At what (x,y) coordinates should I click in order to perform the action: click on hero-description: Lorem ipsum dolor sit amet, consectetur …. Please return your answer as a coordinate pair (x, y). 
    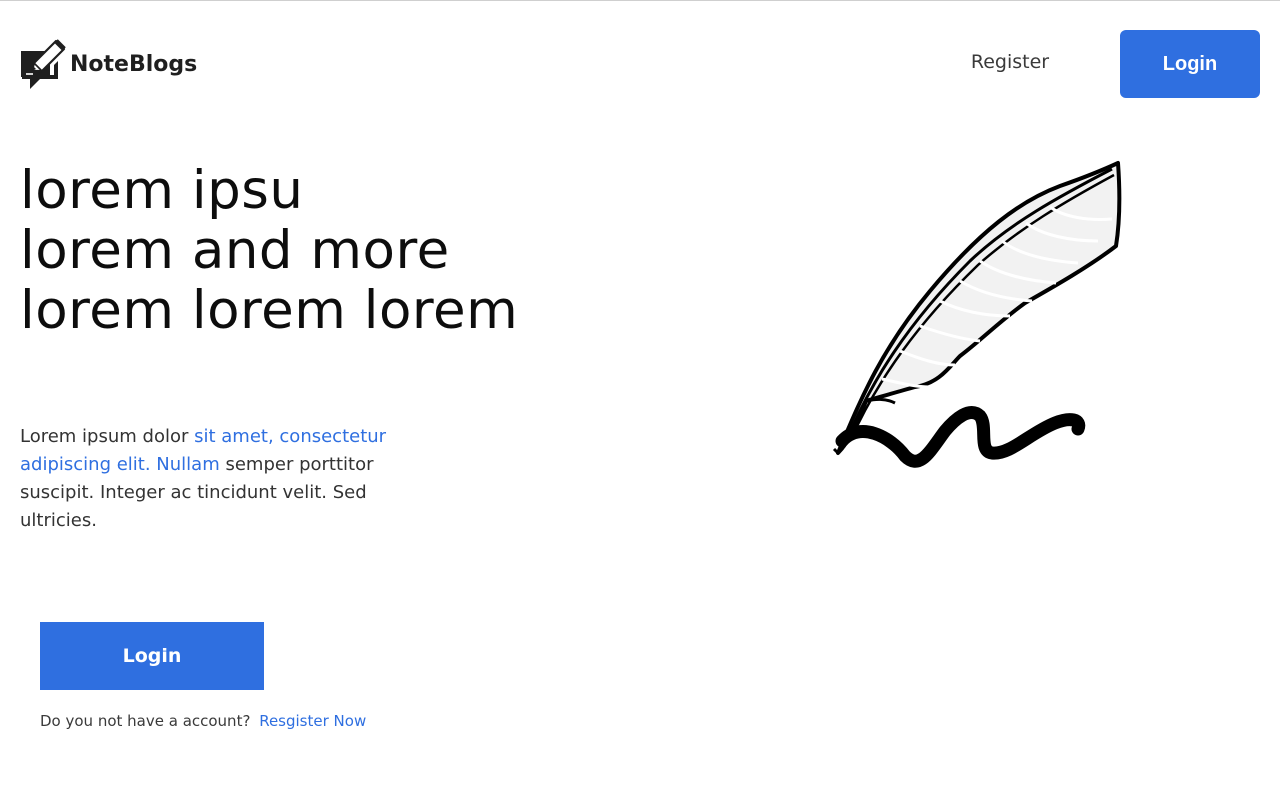
    Looking at the image, I should click on (215, 479).